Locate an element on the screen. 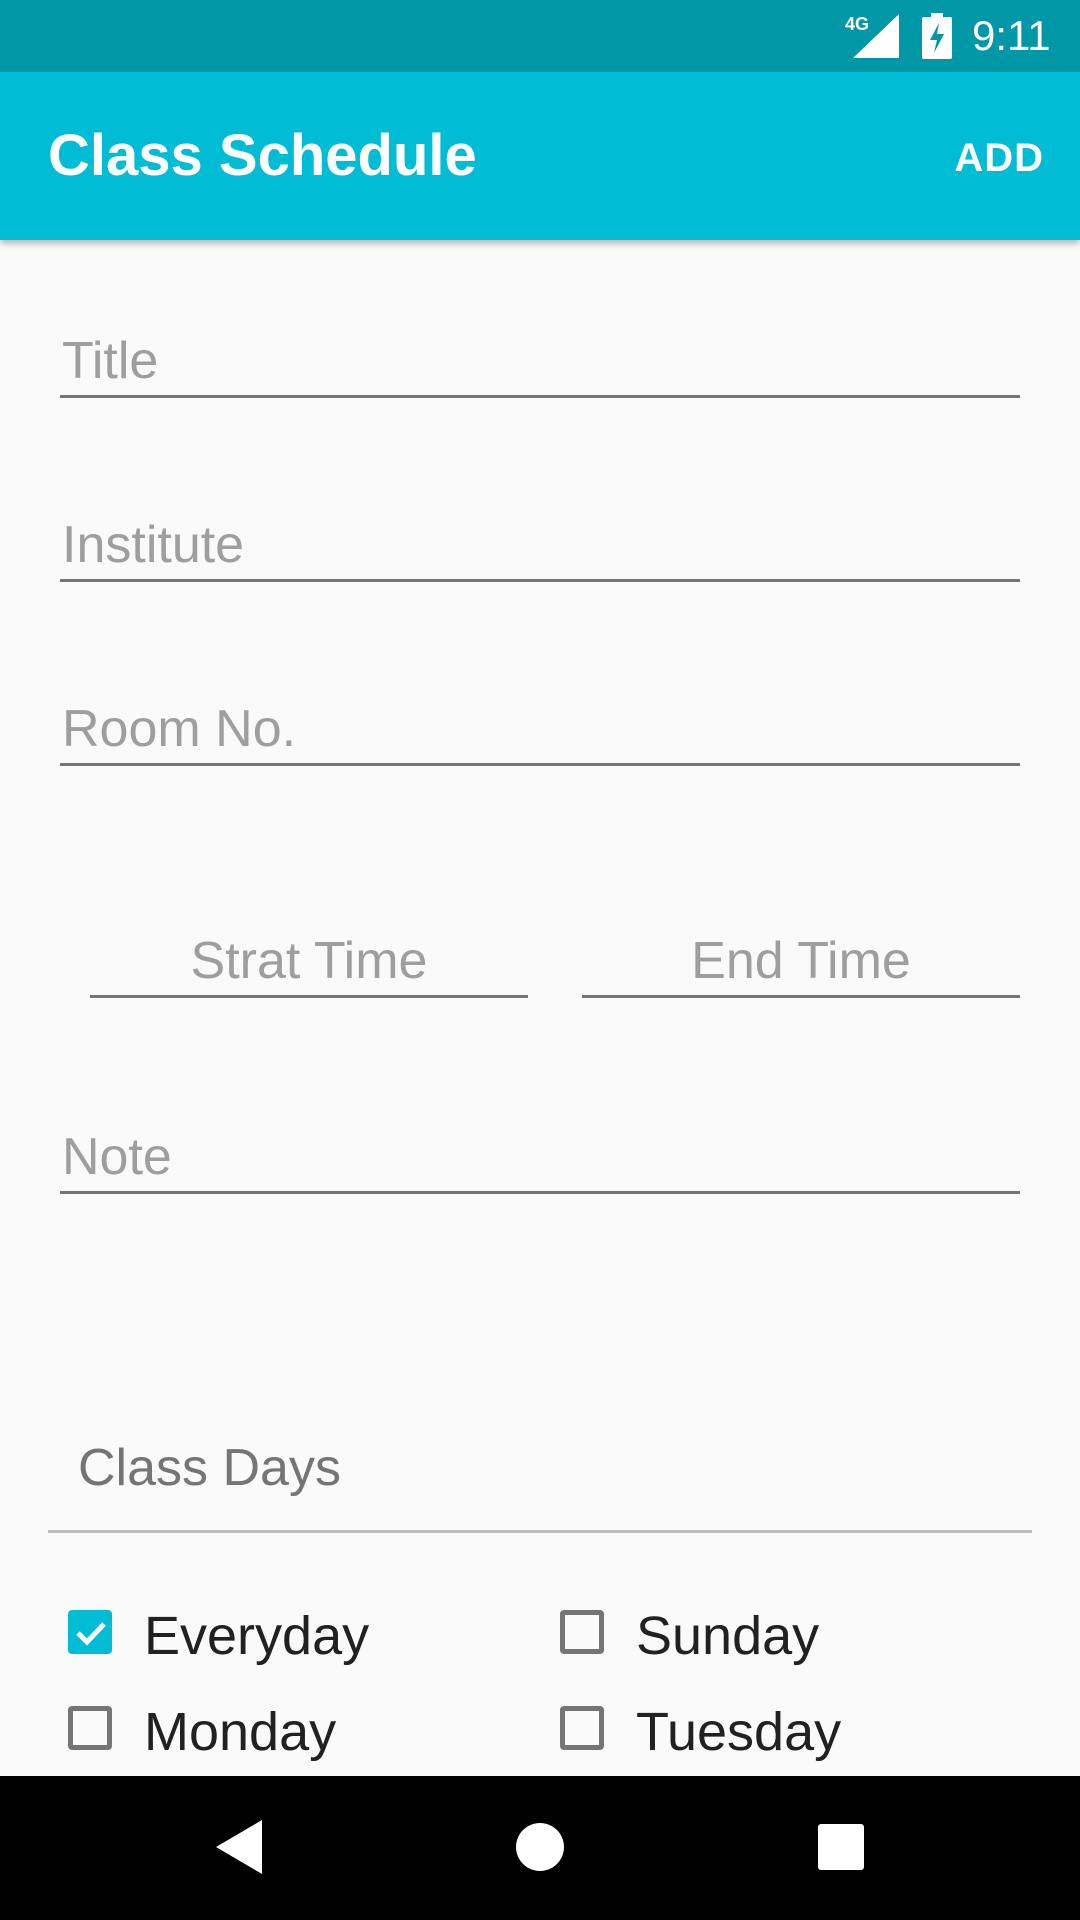  app-bar: Class Schedule ADD is located at coordinates (540, 156).